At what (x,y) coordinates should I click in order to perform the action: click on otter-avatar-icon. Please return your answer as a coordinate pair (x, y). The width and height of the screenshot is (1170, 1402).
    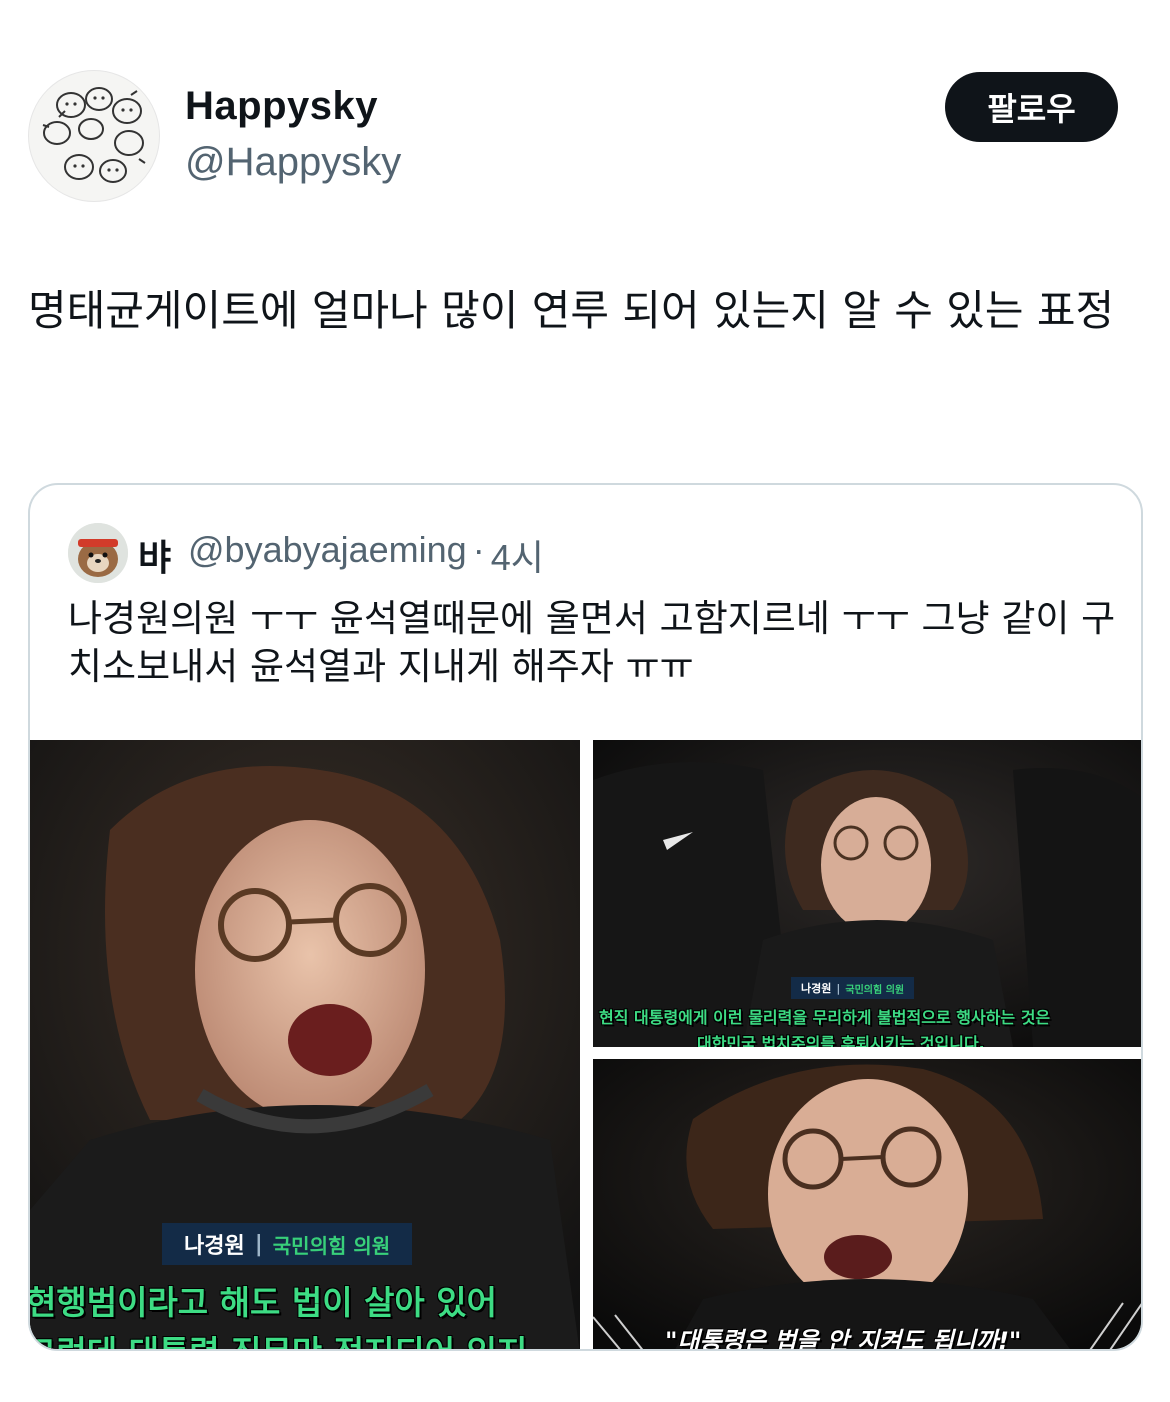
    Looking at the image, I should click on (98, 553).